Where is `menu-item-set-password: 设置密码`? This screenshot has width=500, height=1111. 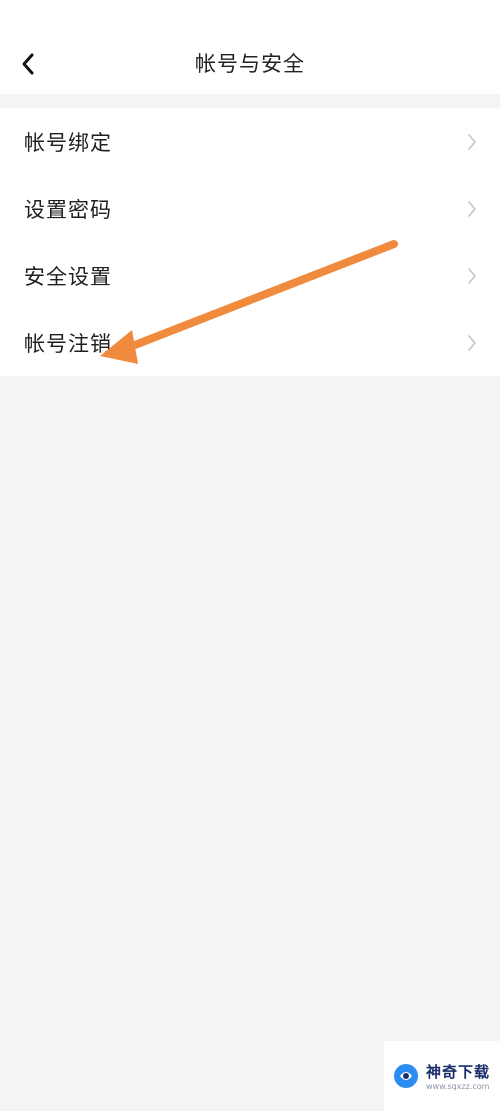 menu-item-set-password: 设置密码 is located at coordinates (250, 208).